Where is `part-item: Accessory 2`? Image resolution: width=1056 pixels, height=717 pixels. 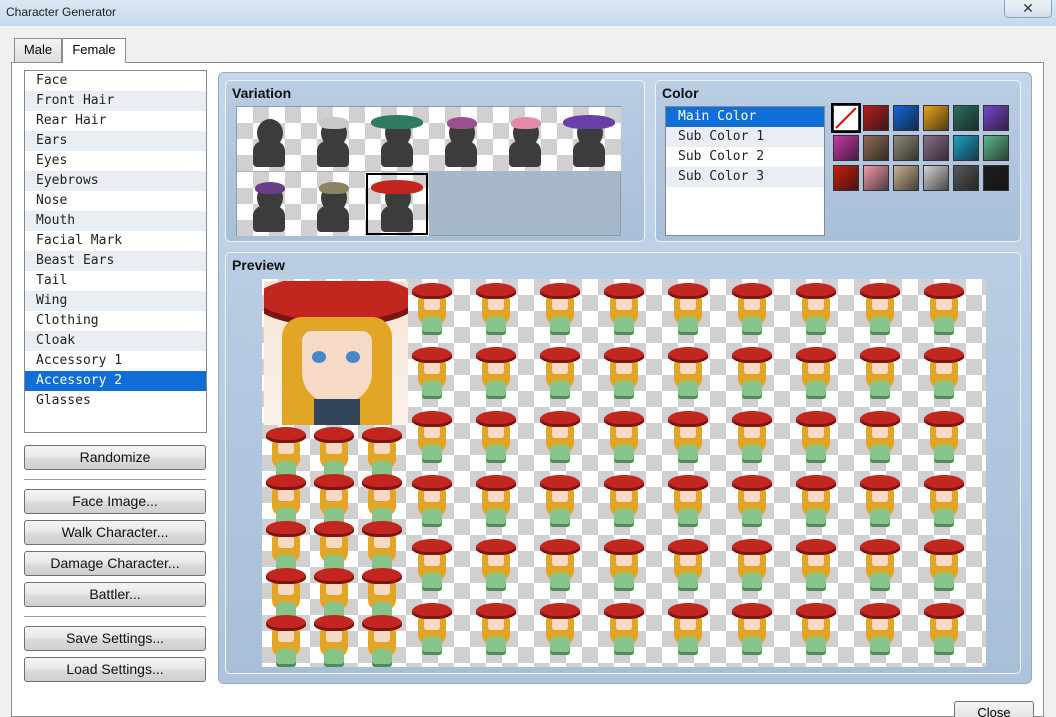 part-item: Accessory 2 is located at coordinates (115, 381).